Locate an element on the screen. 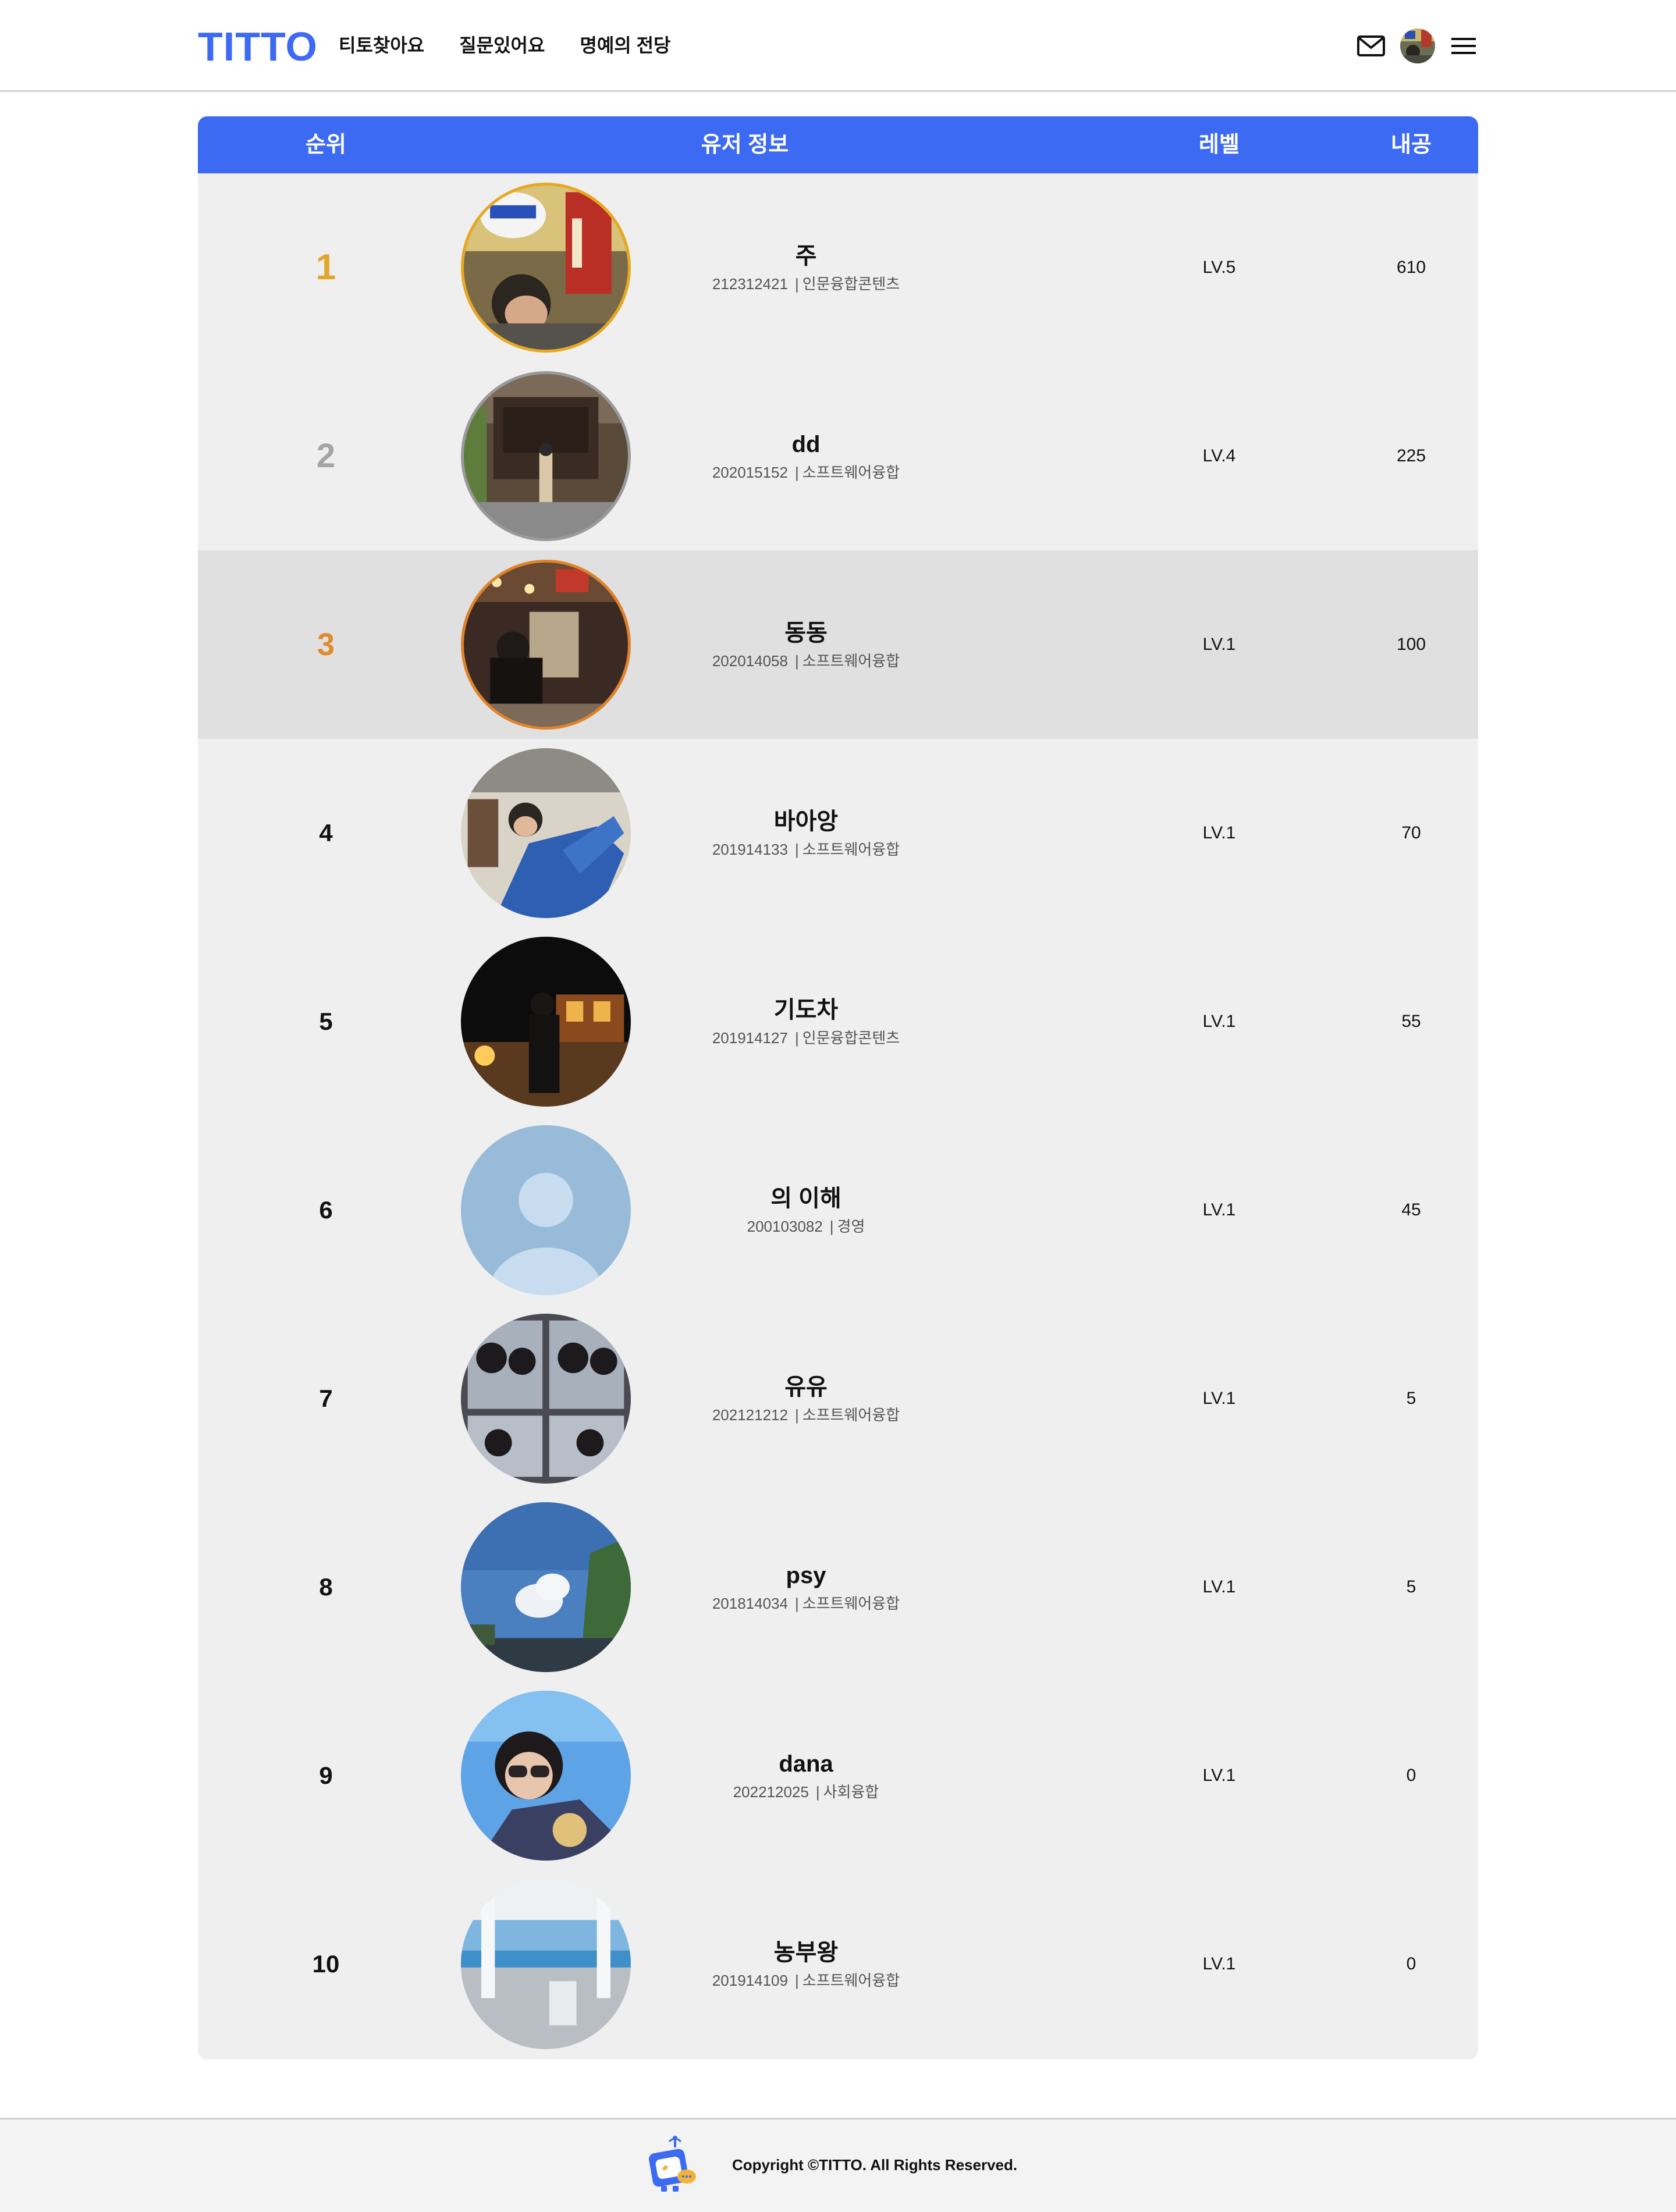 The image size is (1676, 2212). rank-number: 8 is located at coordinates (326, 1587).